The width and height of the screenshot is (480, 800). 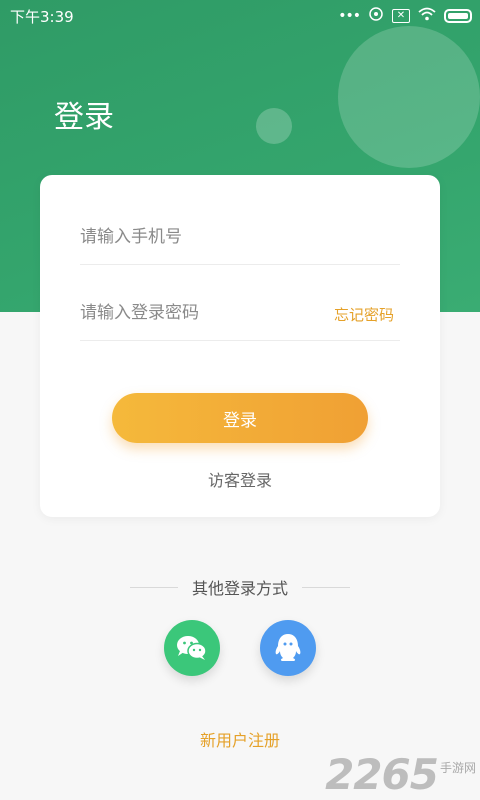 What do you see at coordinates (274, 126) in the screenshot?
I see `decorative-circle-small` at bounding box center [274, 126].